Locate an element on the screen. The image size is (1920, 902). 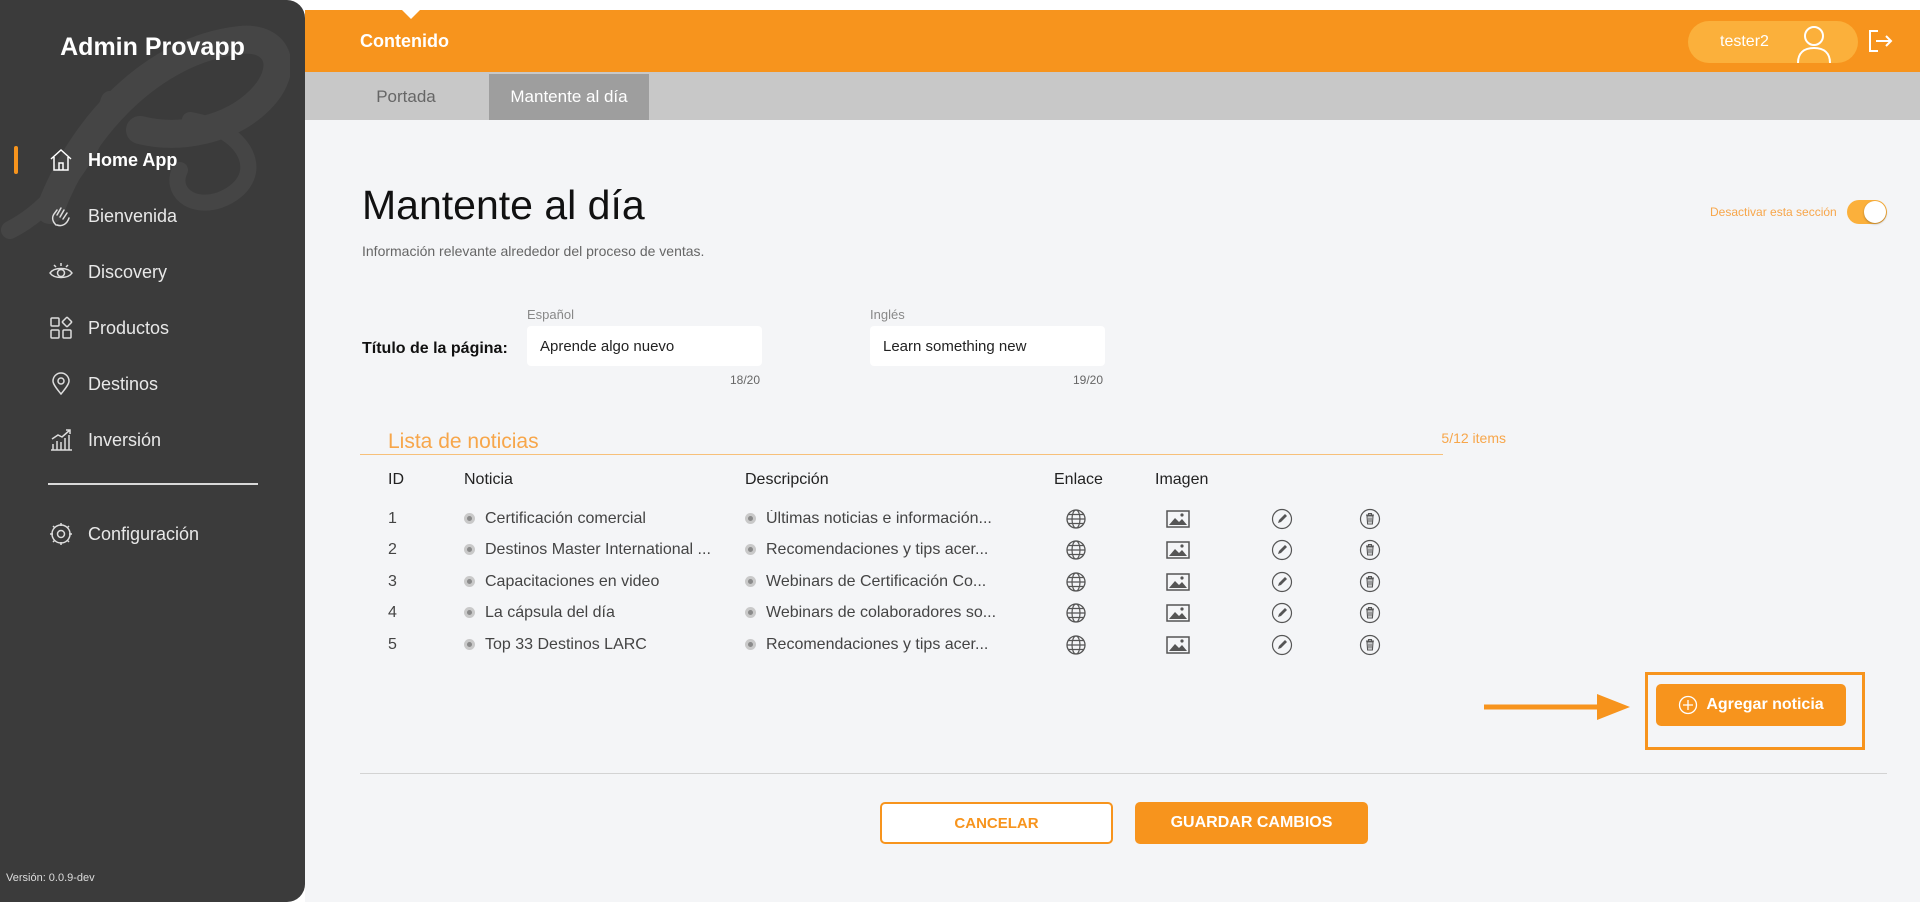
row-news-title: Top 33 Destinos LARC is located at coordinates (591, 645).